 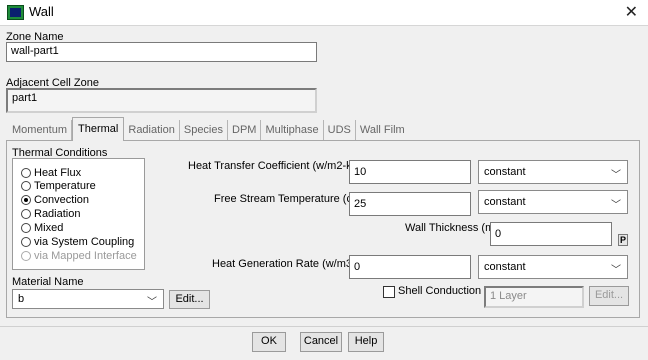 What do you see at coordinates (553, 202) in the screenshot?
I see `free-stream-temperature-method: constant ﹀` at bounding box center [553, 202].